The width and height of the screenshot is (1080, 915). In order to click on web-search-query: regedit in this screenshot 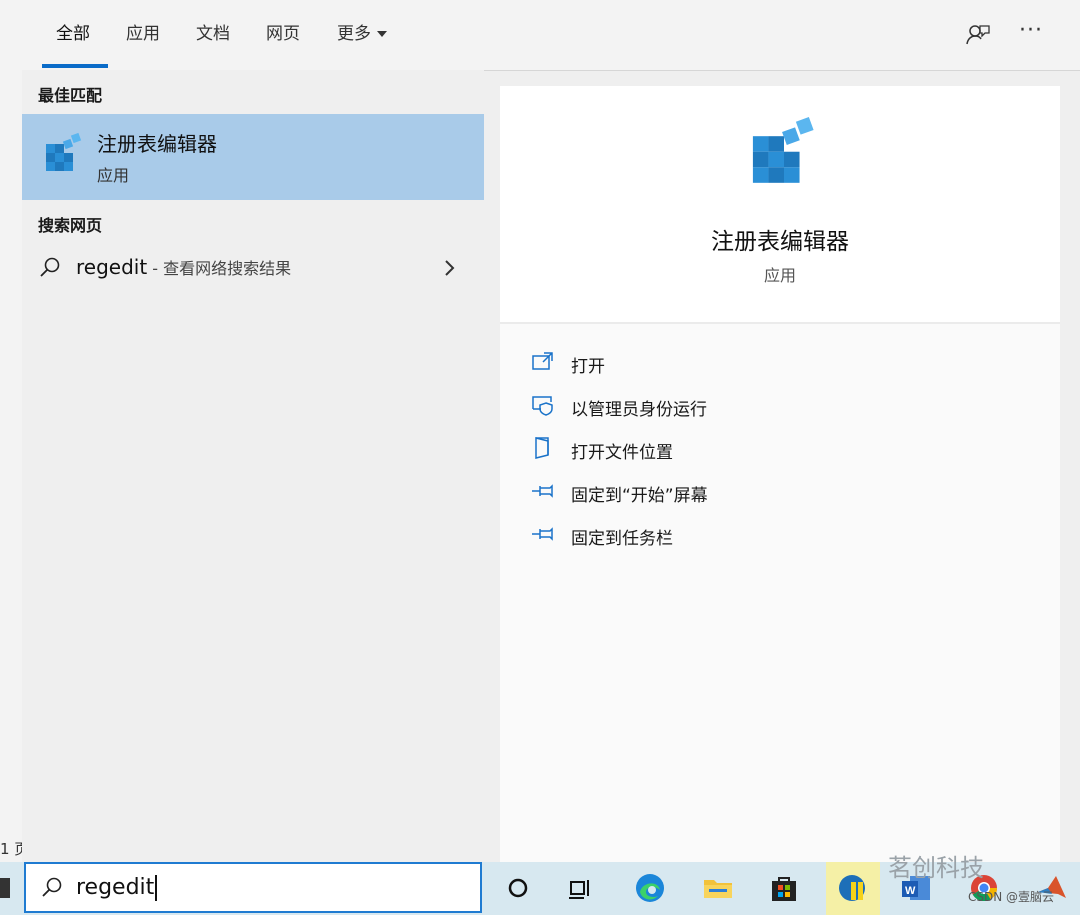, I will do `click(112, 267)`.